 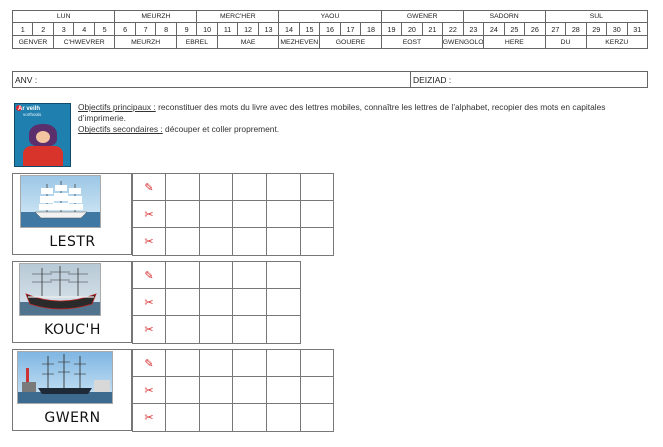 What do you see at coordinates (351, 42) in the screenshot?
I see `month-cell: GOUERE` at bounding box center [351, 42].